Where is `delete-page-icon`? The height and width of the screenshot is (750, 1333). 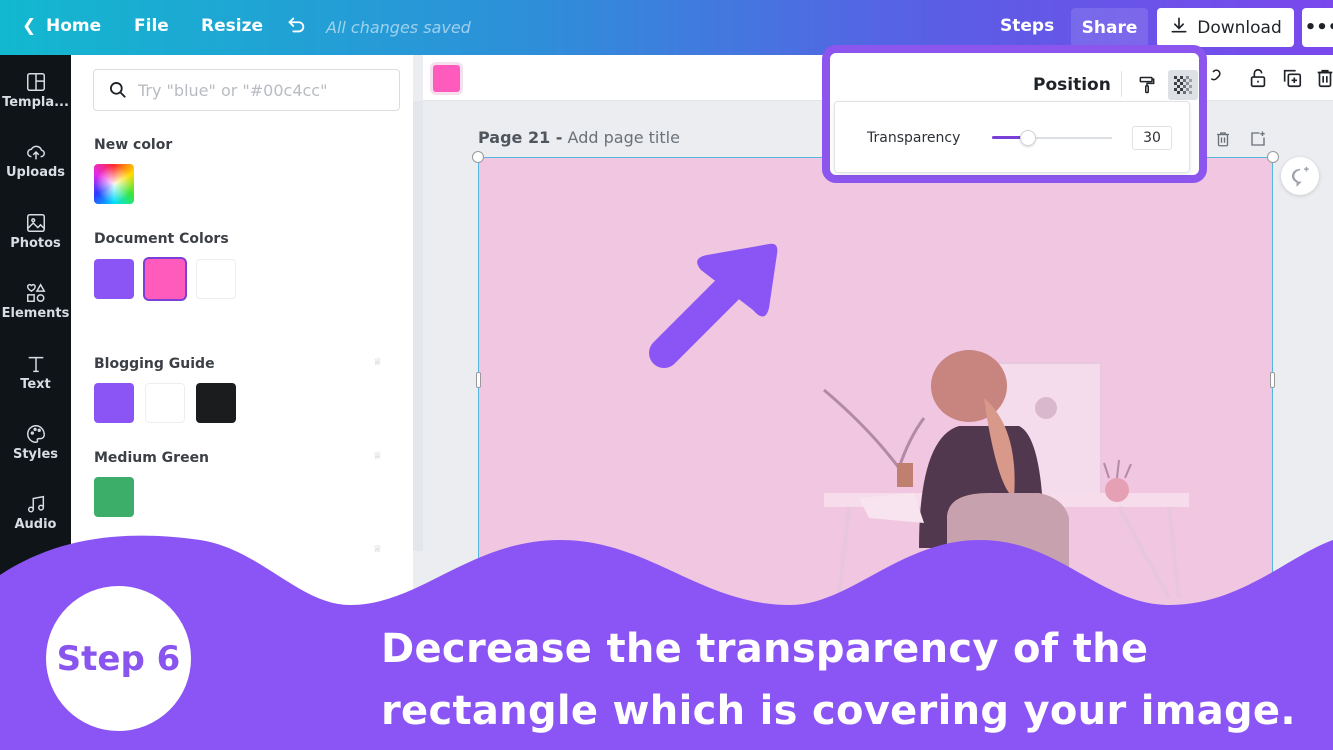
delete-page-icon is located at coordinates (1223, 141).